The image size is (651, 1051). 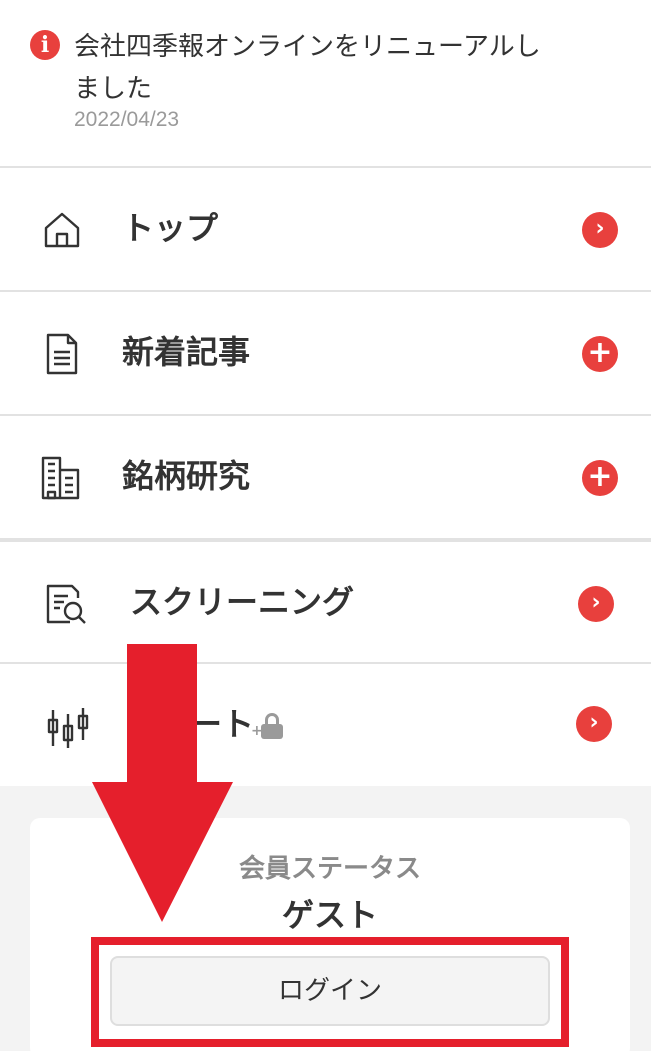 I want to click on member-status-value: ゲスト, so click(x=329, y=915).